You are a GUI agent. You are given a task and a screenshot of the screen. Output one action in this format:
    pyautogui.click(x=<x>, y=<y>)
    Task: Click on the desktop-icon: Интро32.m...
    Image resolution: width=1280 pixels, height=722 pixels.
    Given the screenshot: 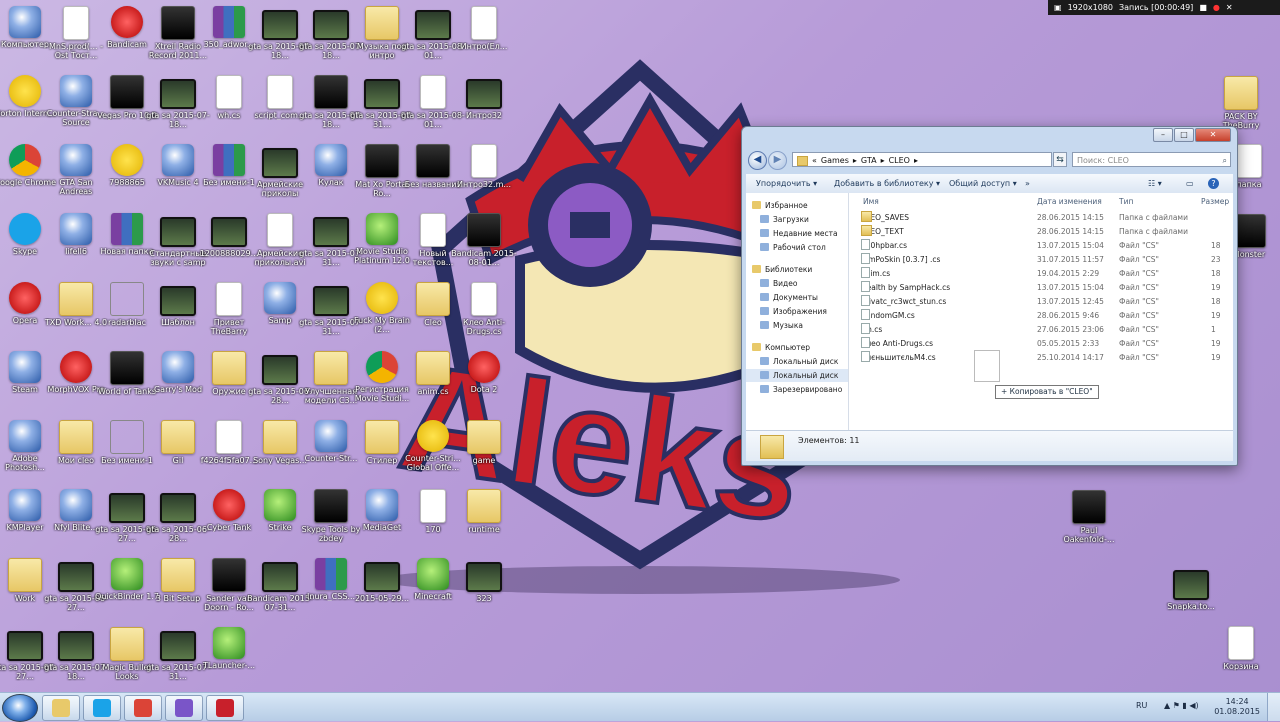 What is the action you would take?
    pyautogui.click(x=484, y=173)
    